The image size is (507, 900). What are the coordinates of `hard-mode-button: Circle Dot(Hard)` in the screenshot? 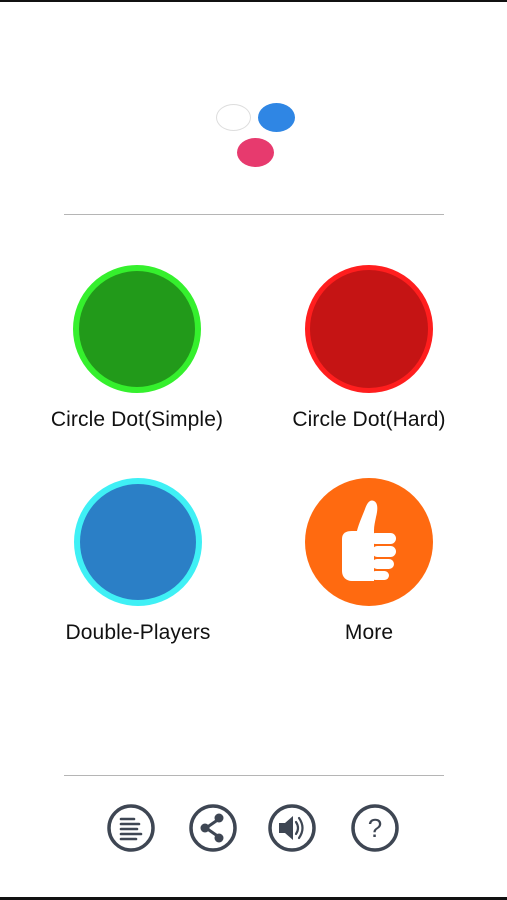 It's located at (369, 349).